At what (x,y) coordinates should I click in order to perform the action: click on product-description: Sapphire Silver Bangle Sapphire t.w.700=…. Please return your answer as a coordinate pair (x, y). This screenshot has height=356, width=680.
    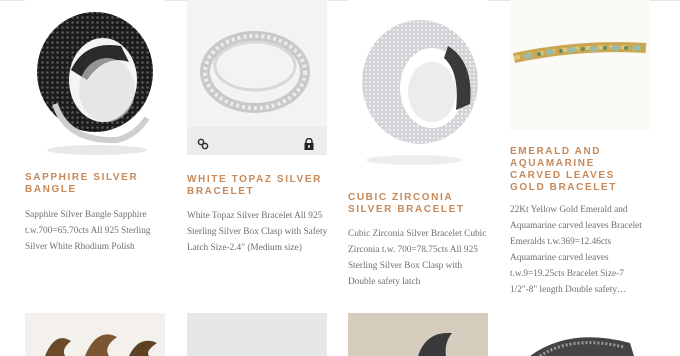
    Looking at the image, I should click on (88, 231).